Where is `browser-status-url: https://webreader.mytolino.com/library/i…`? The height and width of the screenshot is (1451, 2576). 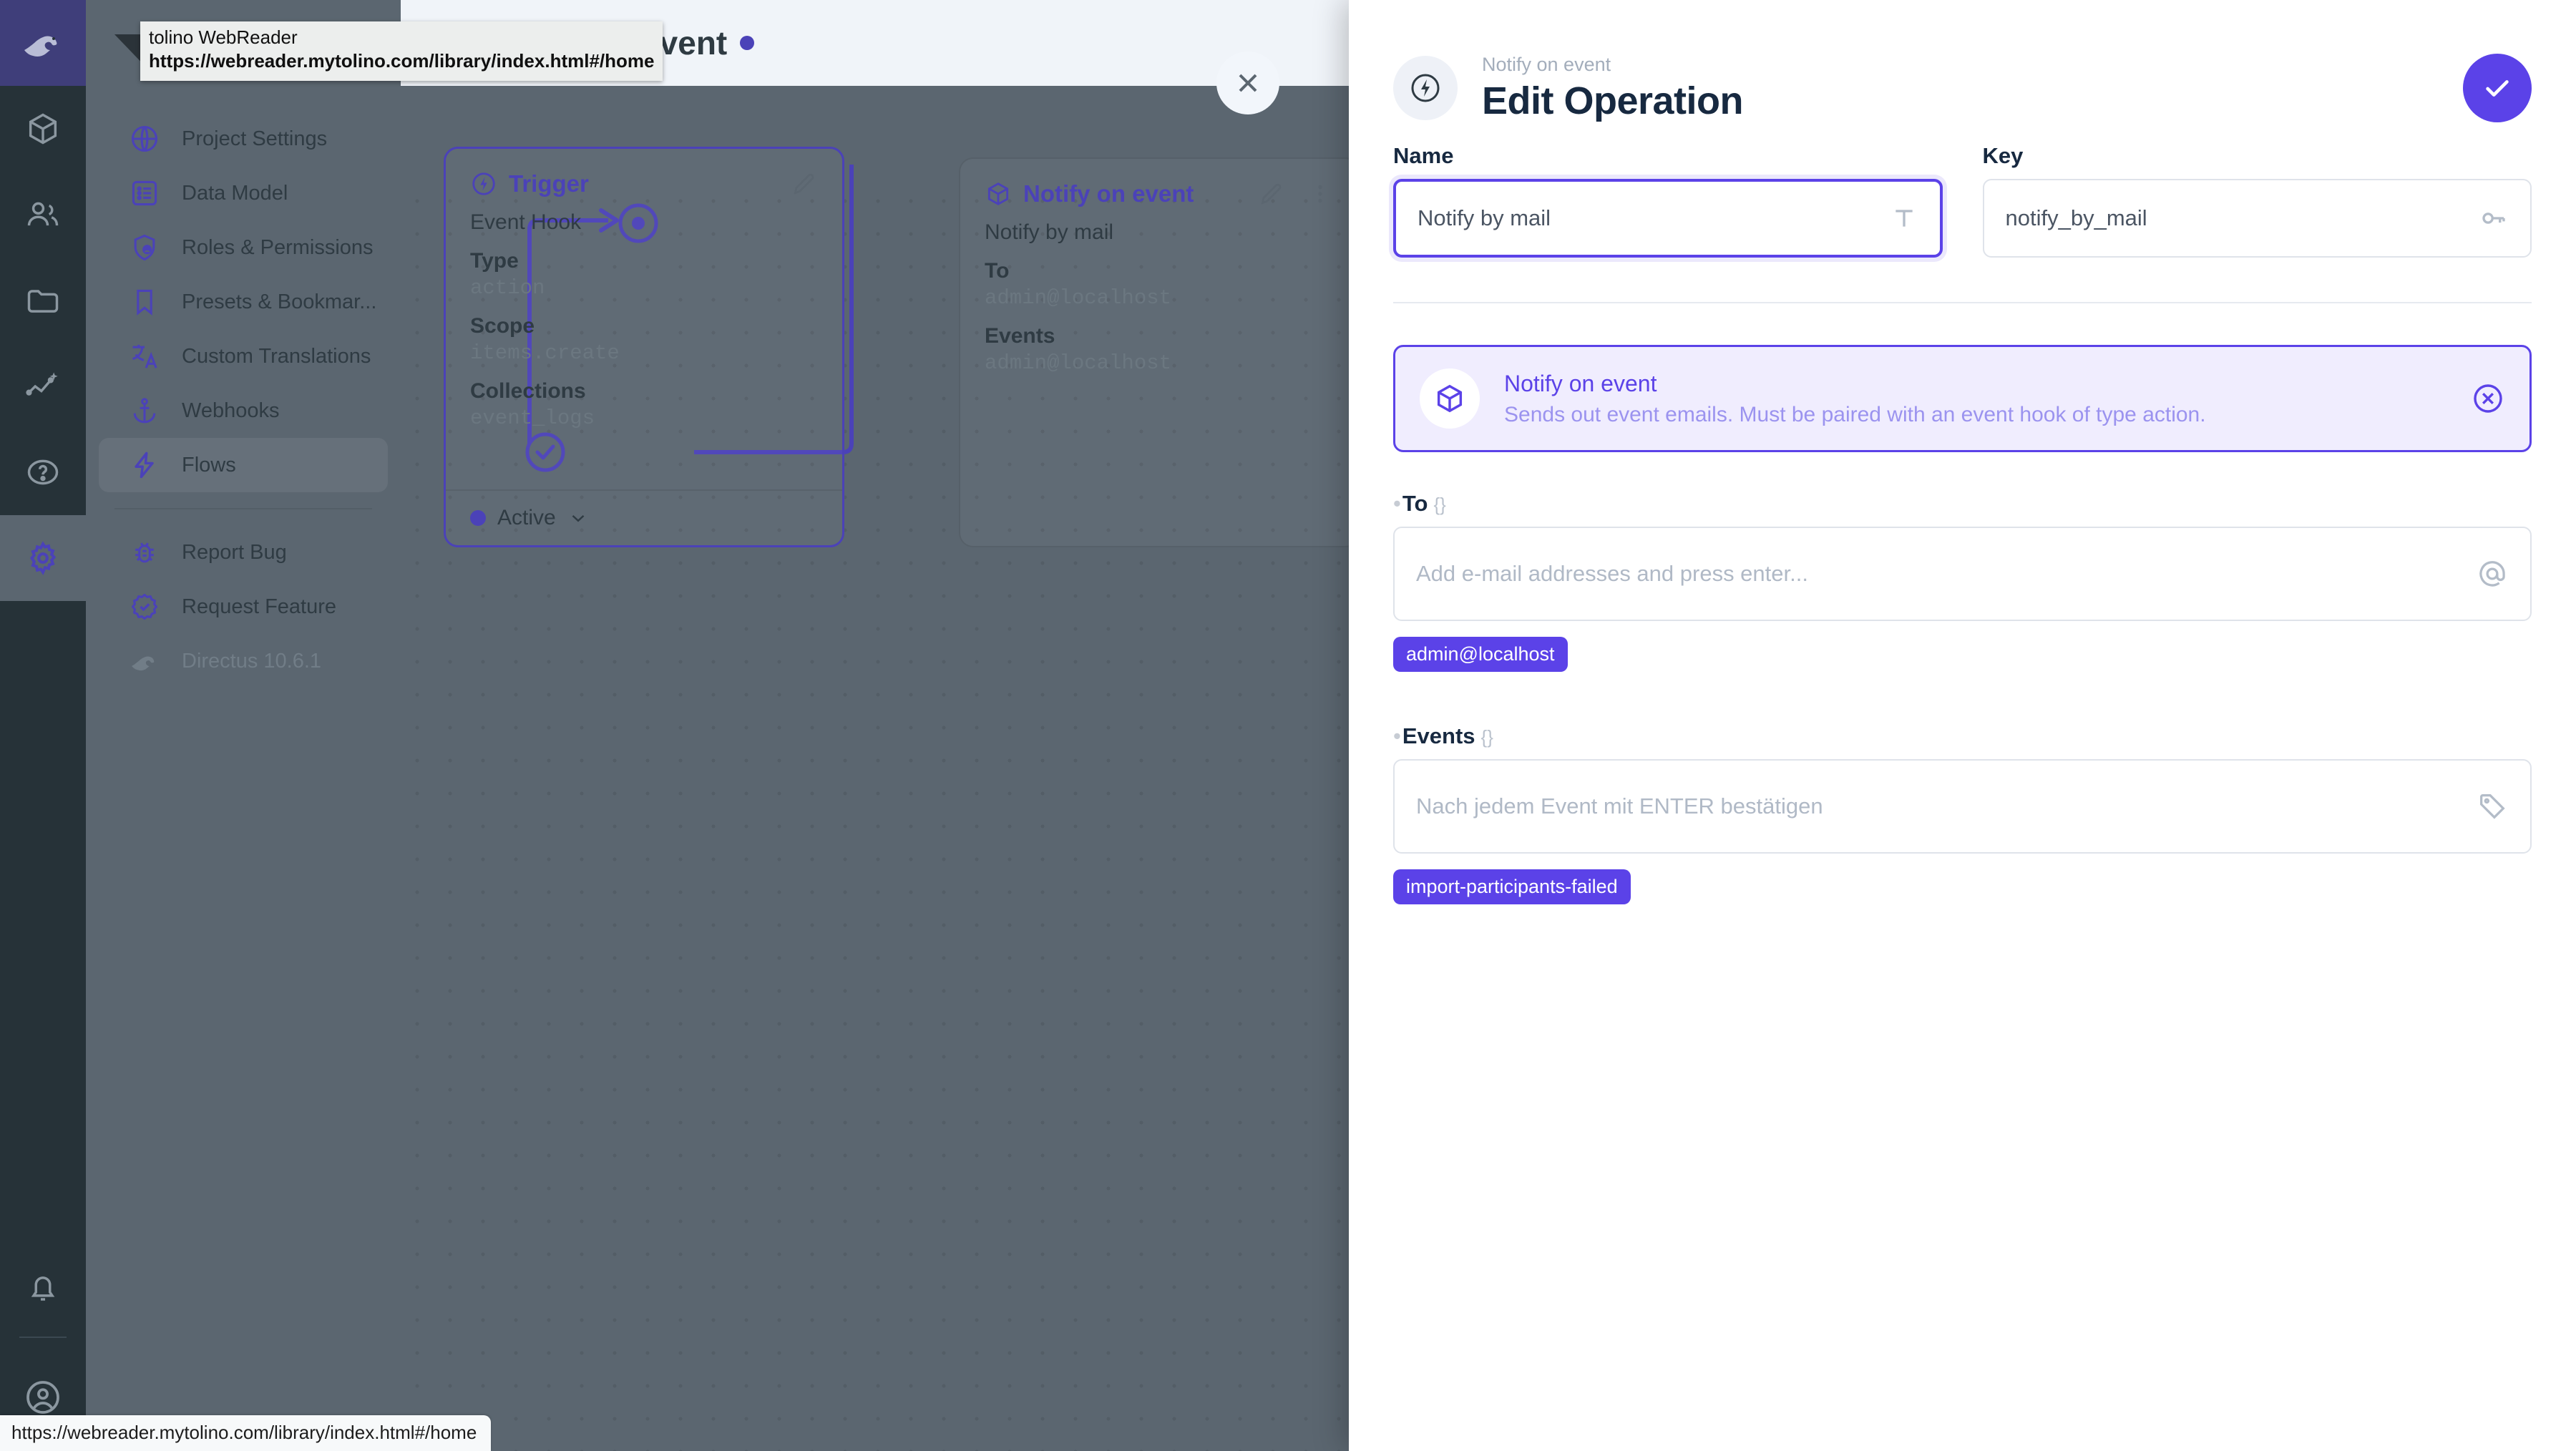 browser-status-url: https://webreader.mytolino.com/library/i… is located at coordinates (246, 1433).